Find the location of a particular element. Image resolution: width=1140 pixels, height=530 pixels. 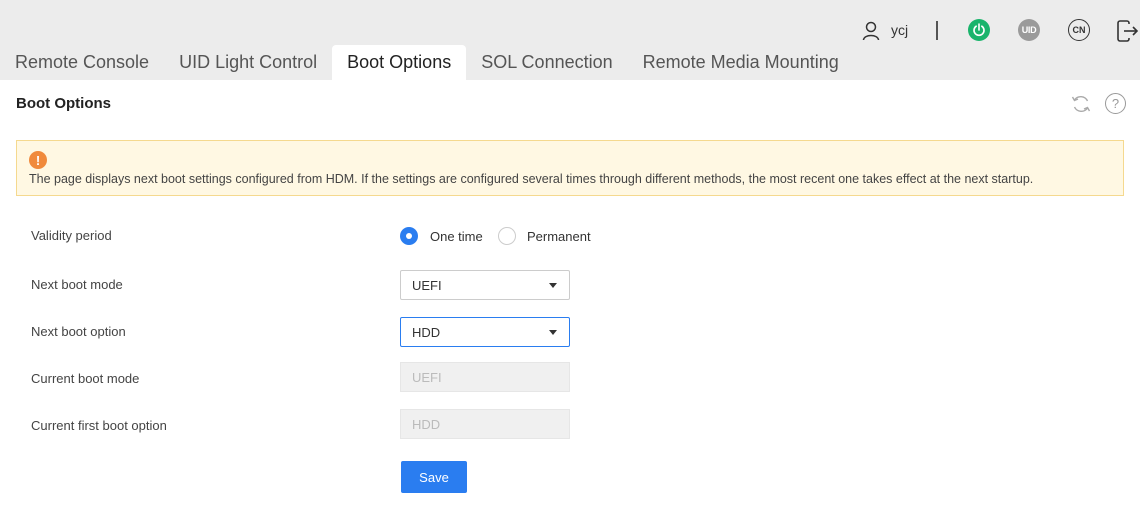

current-first-boot-option-label: Current first boot option is located at coordinates (99, 425).